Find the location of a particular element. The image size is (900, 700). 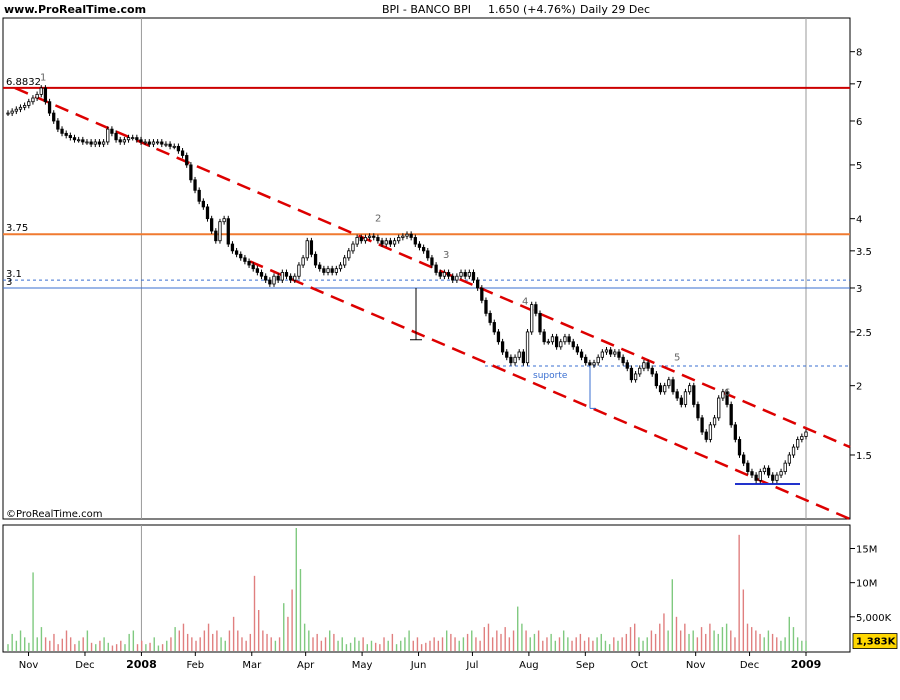

instrument-title: BPI - BANCO BPI is located at coordinates (426, 9).